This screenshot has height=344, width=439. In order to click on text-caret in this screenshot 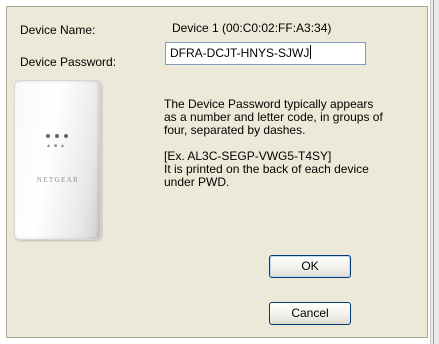, I will do `click(311, 52)`.